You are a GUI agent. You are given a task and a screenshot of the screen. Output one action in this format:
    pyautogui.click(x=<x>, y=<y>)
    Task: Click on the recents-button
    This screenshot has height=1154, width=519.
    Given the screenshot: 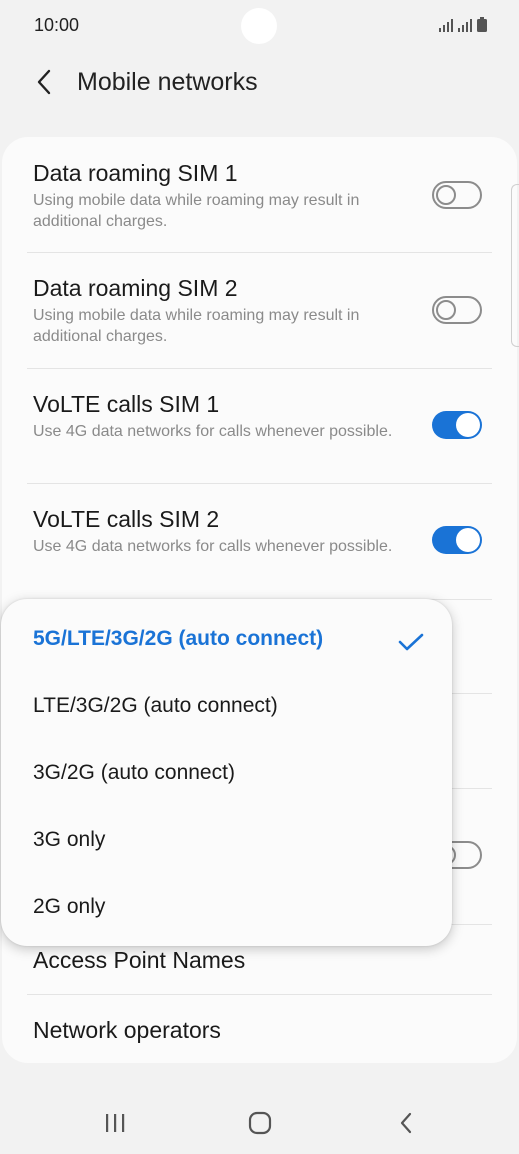 What is the action you would take?
    pyautogui.click(x=115, y=1123)
    